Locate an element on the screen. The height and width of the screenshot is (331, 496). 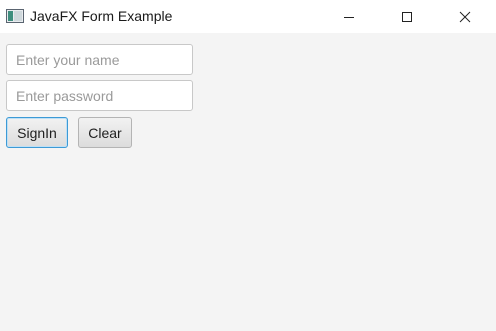
close-icon is located at coordinates (465, 17).